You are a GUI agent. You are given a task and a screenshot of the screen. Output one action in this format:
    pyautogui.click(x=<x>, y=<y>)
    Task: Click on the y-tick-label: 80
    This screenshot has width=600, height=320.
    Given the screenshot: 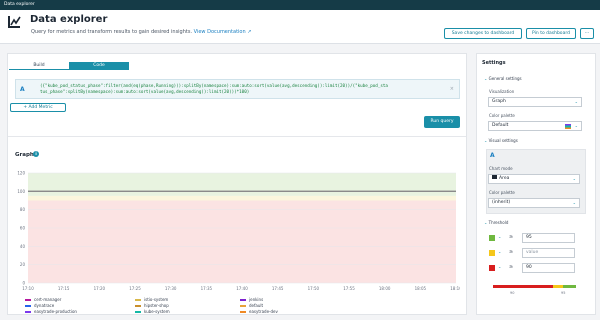 What is the action you would take?
    pyautogui.click(x=23, y=209)
    